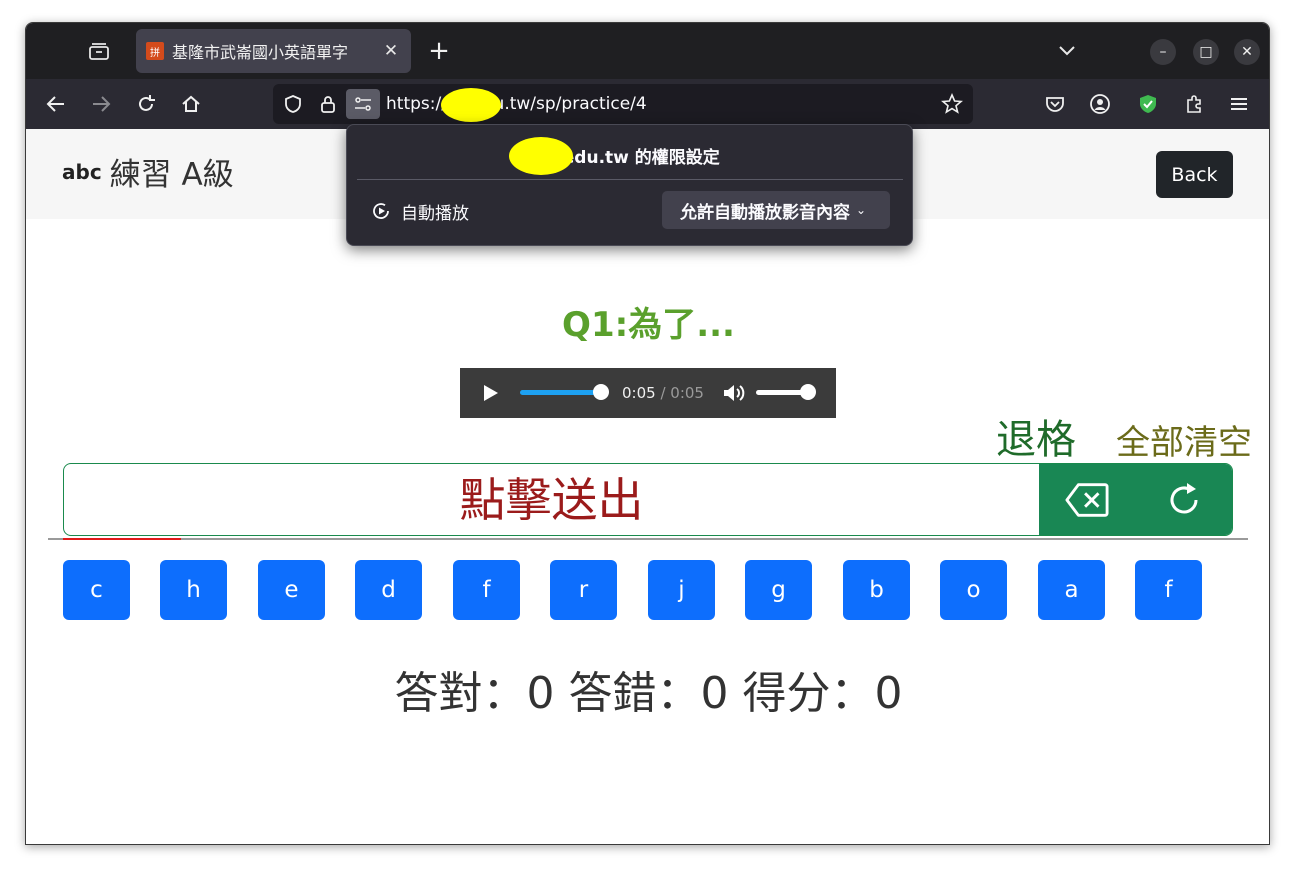 This screenshot has height=873, width=1295. I want to click on lock-icon, so click(328, 104).